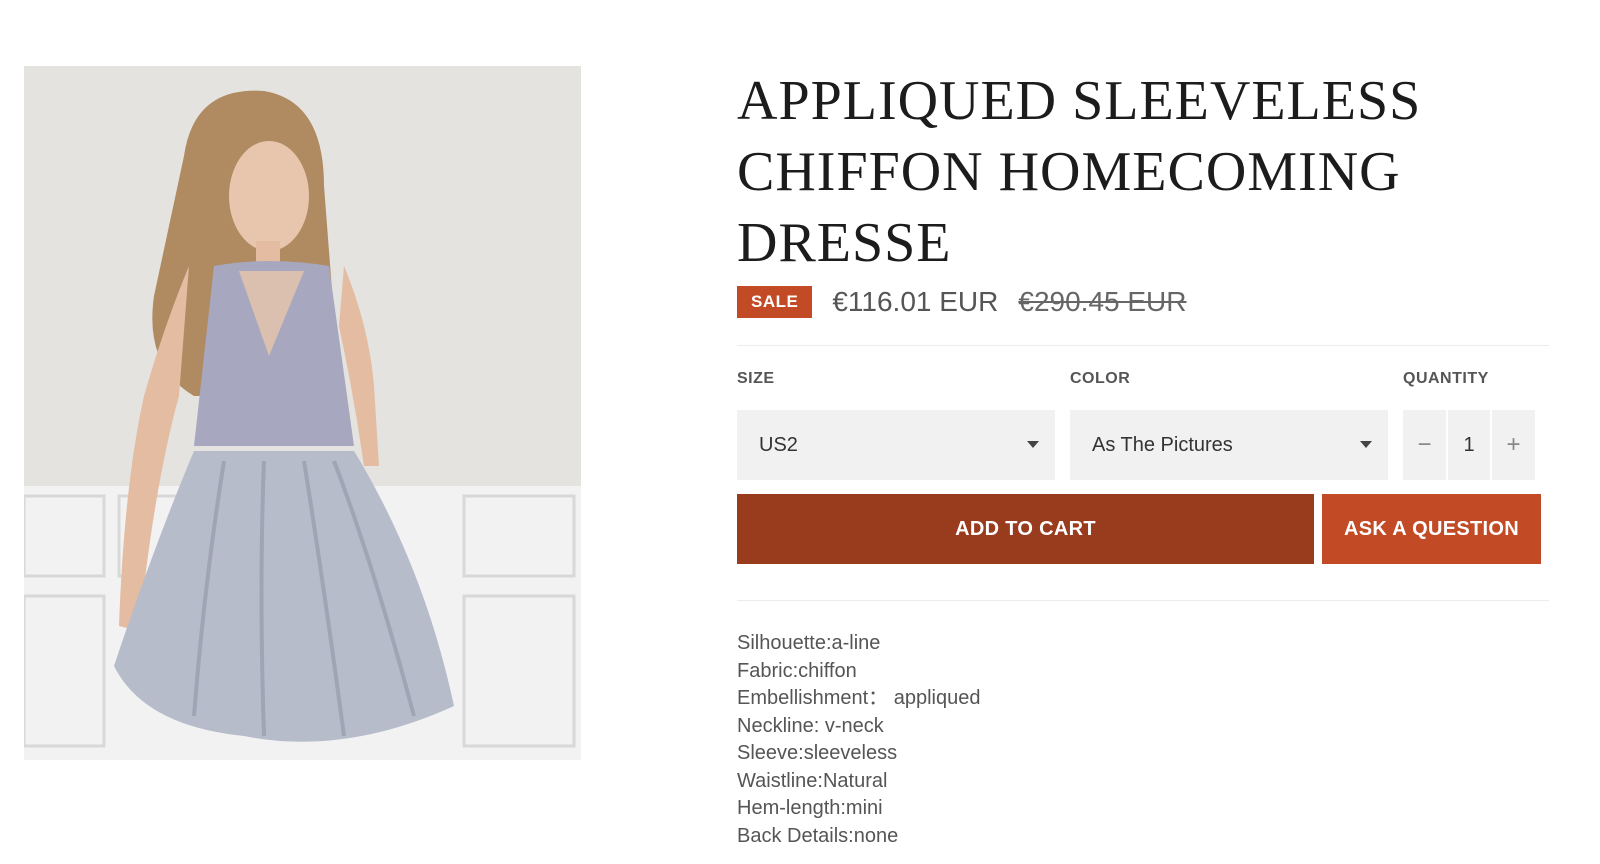 The width and height of the screenshot is (1600, 864). What do you see at coordinates (810, 808) in the screenshot?
I see `spec-item: Hem-length:mini` at bounding box center [810, 808].